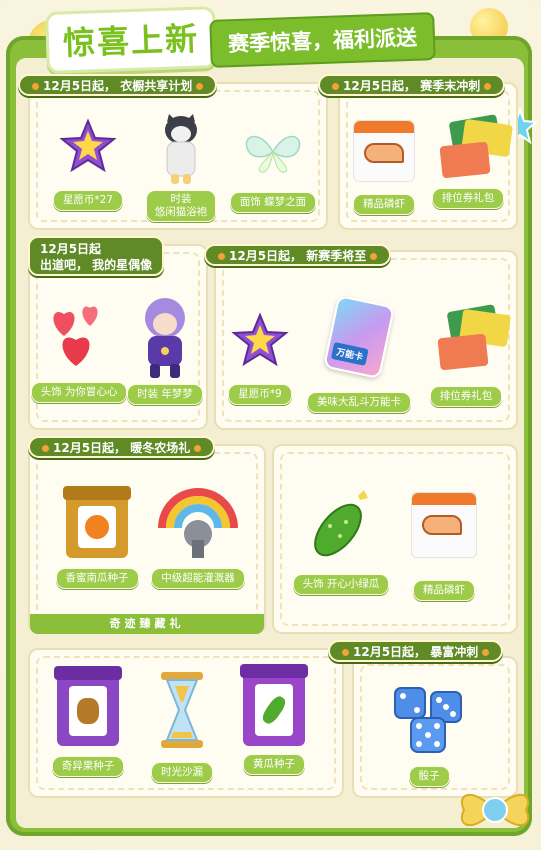 Image resolution: width=541 pixels, height=850 pixels. I want to click on cat-bathrobe-costume-icon, so click(181, 149).